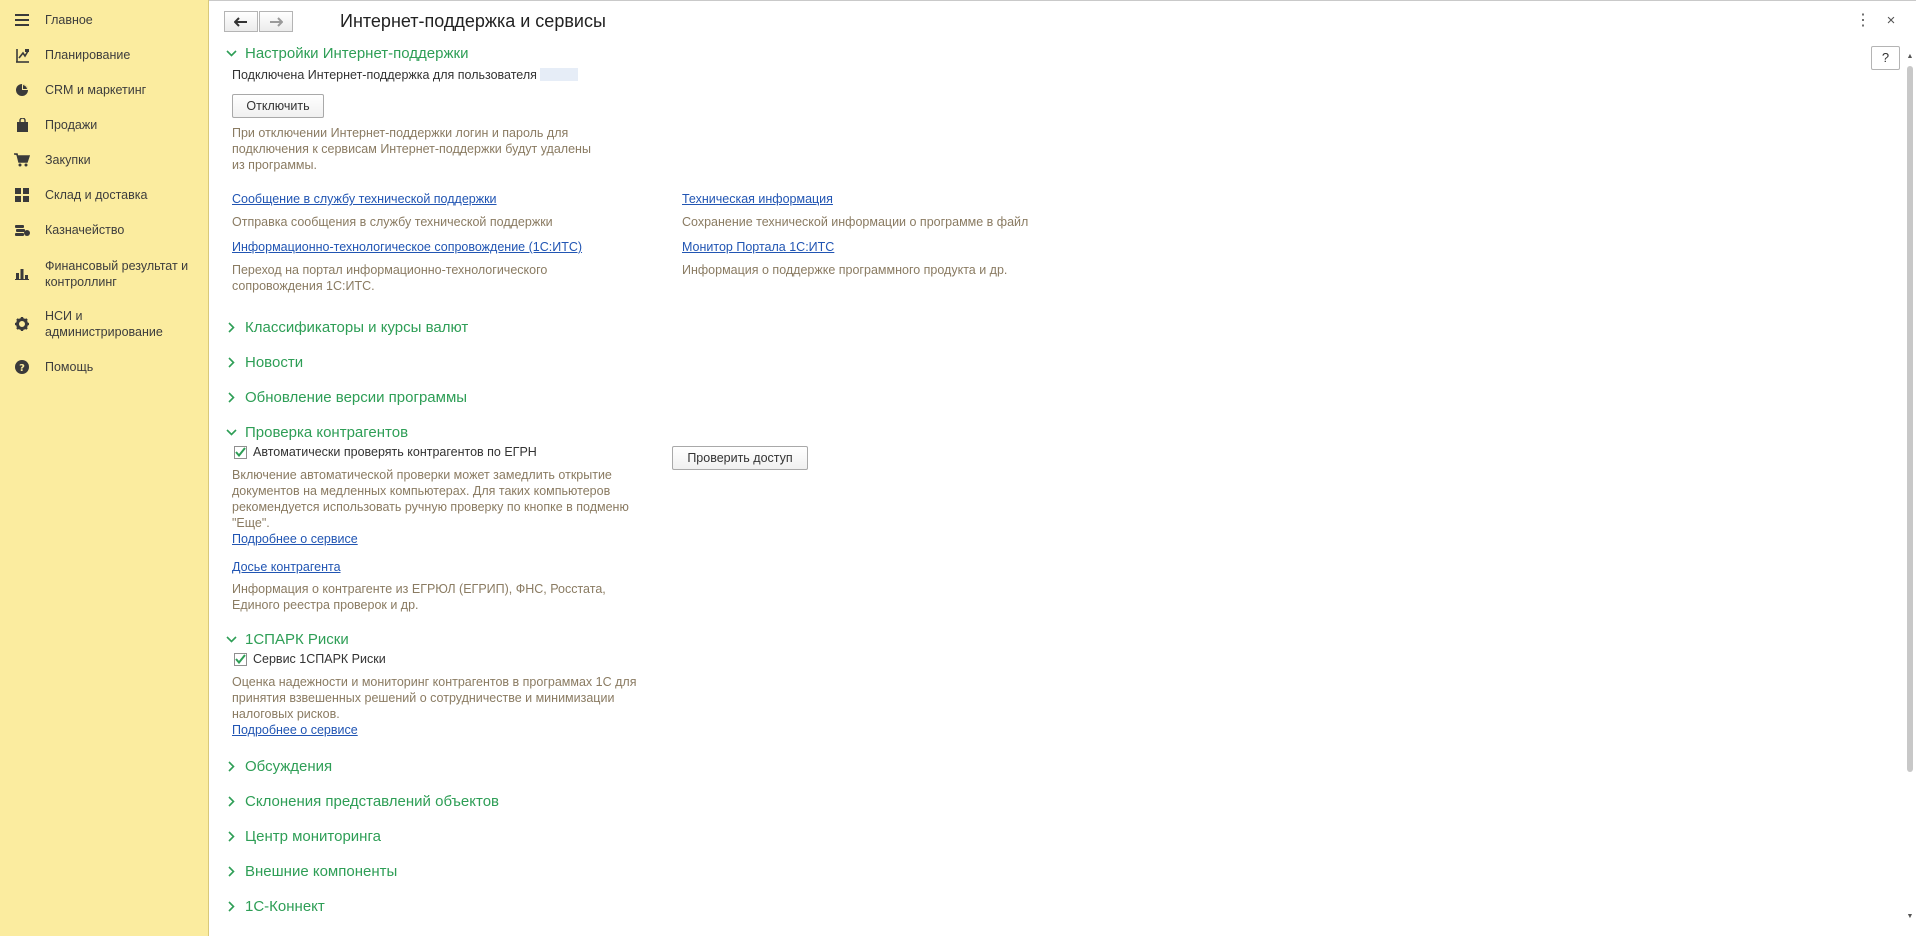 The width and height of the screenshot is (1916, 936). I want to click on checkbox-label: Сервис 1СПАРК Риски, so click(319, 659).